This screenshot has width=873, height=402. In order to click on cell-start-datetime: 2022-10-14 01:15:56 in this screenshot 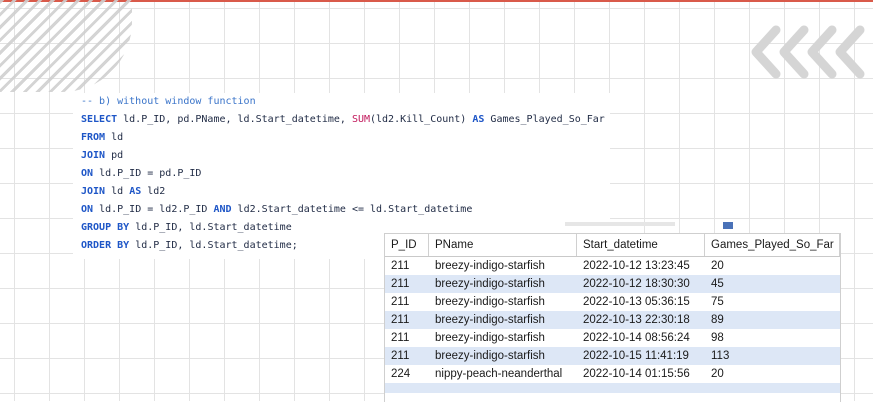, I will do `click(636, 374)`.